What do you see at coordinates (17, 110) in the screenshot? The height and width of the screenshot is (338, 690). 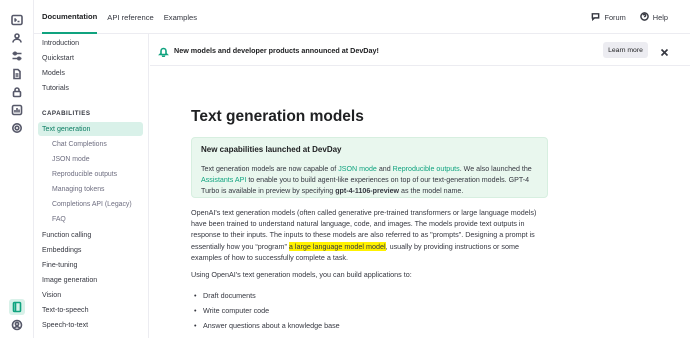 I see `bar-chart-icon` at bounding box center [17, 110].